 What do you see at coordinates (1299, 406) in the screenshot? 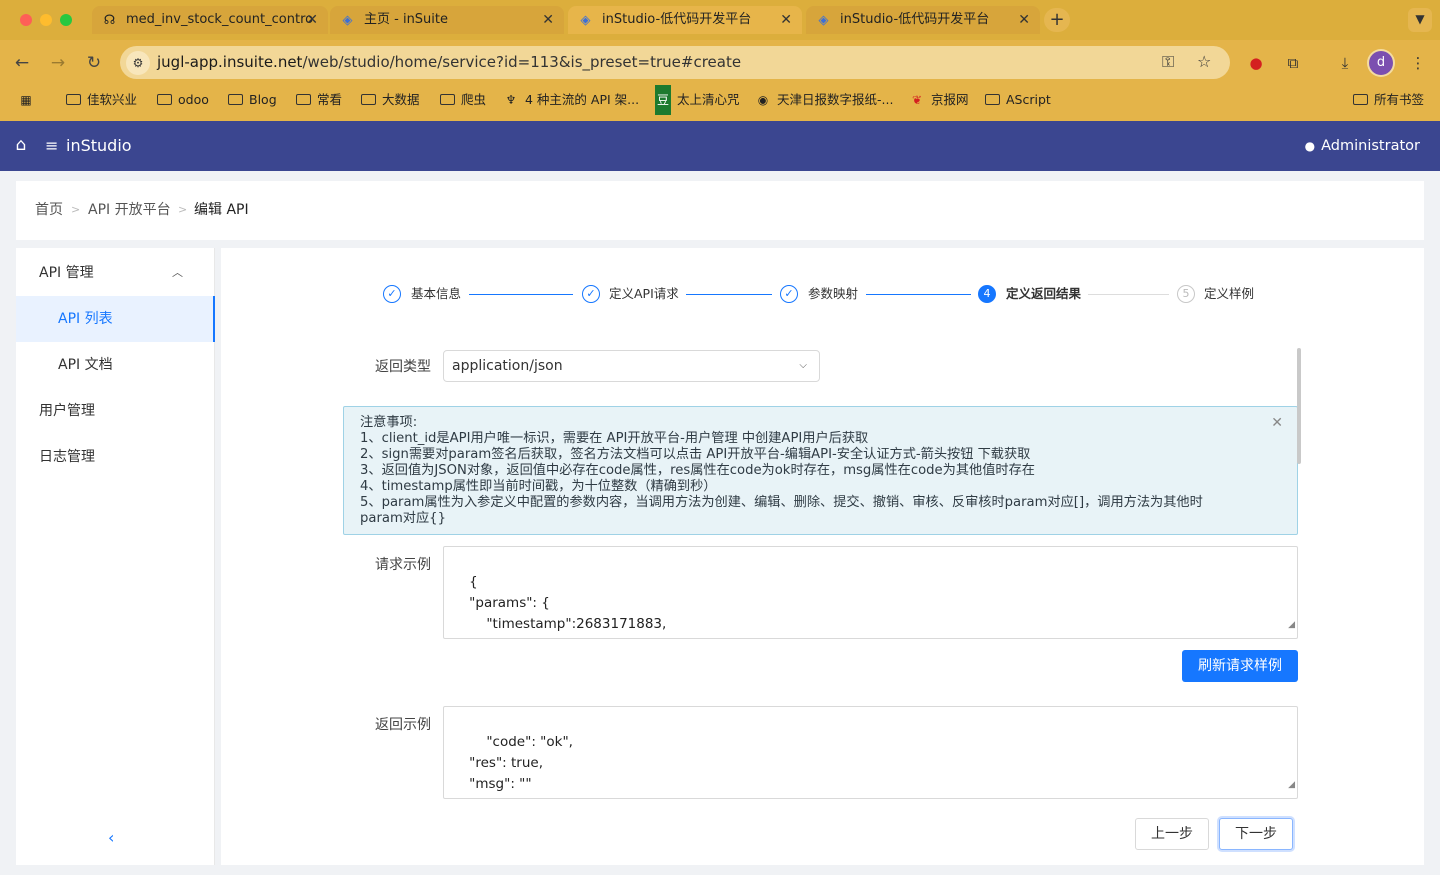
I see `scrollbar` at bounding box center [1299, 406].